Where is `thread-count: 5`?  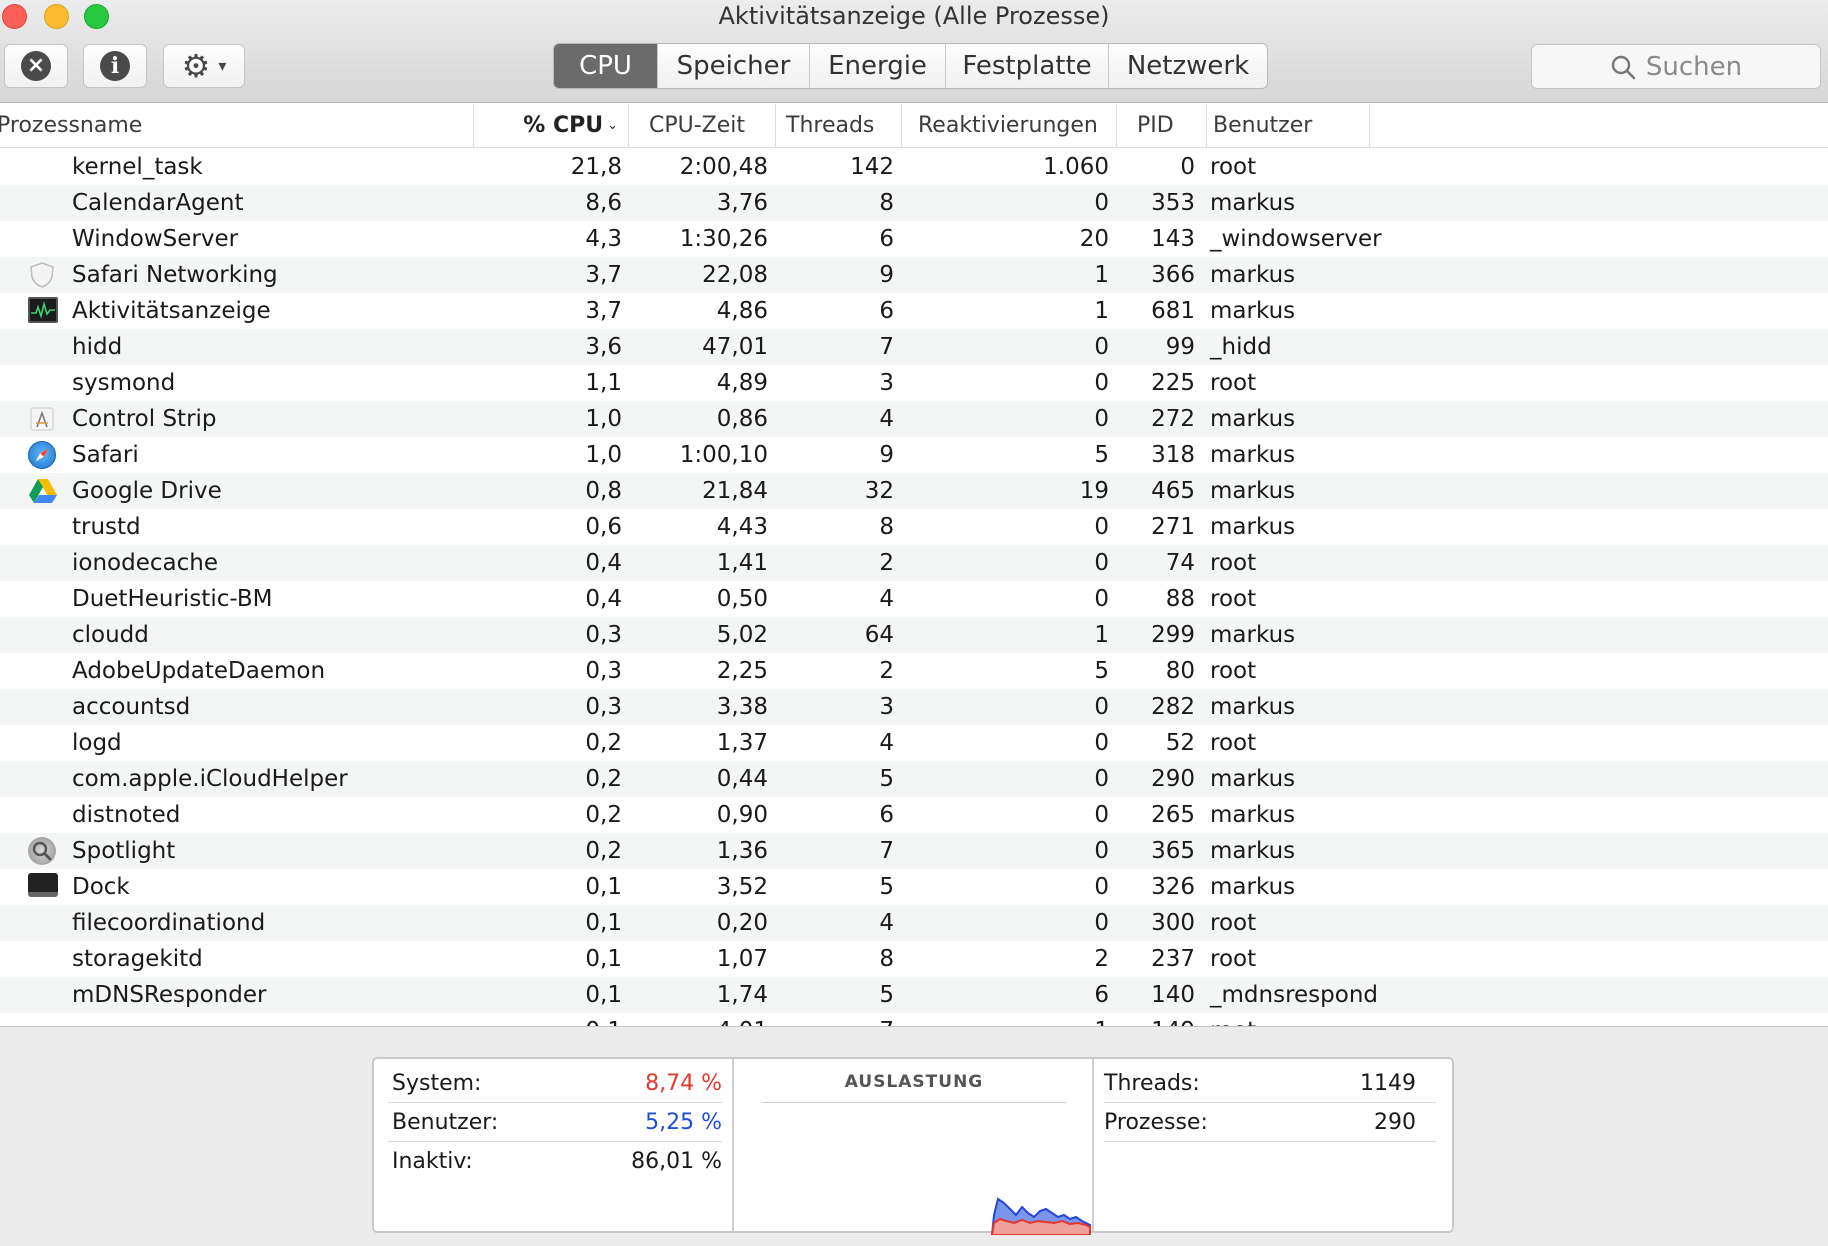 thread-count: 5 is located at coordinates (886, 887).